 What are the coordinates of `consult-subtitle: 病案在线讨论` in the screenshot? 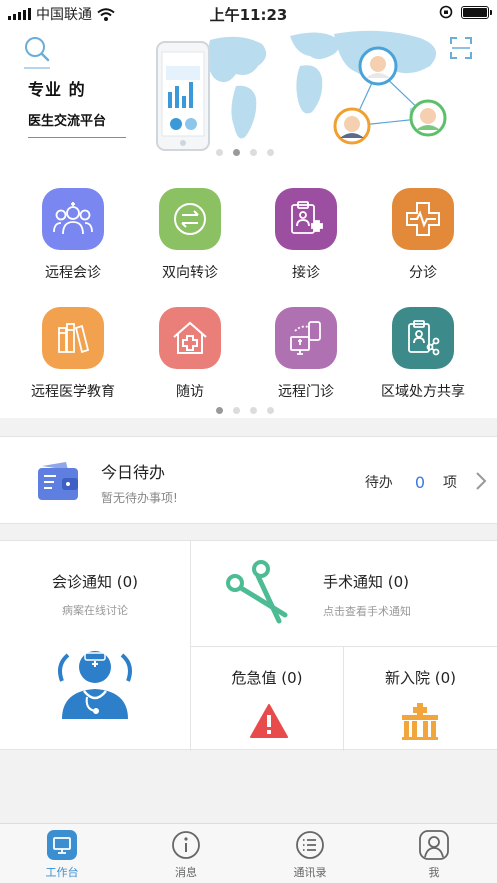 It's located at (95, 610).